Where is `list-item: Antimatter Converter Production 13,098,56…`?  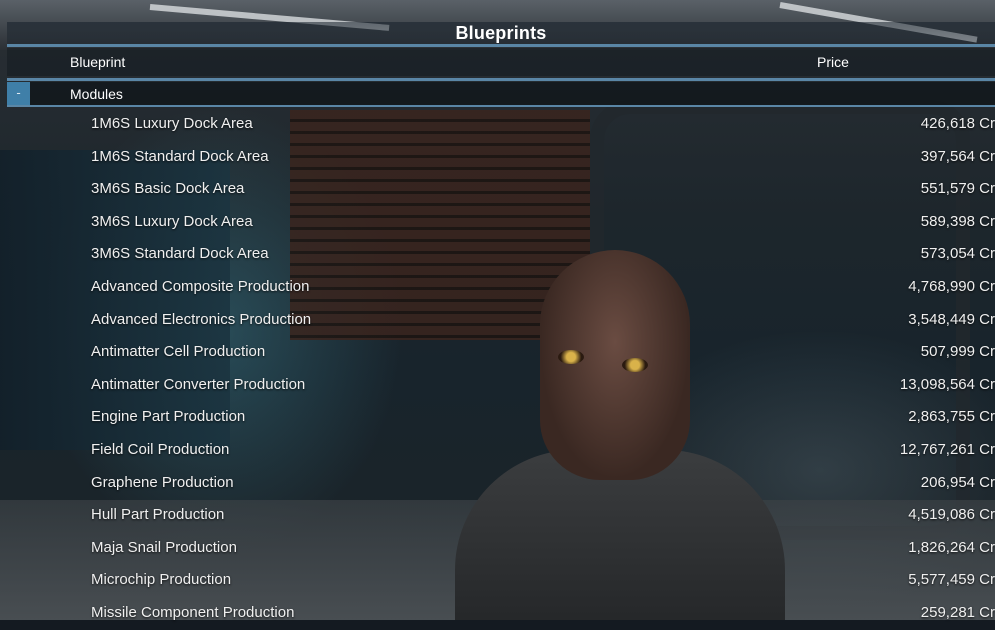
list-item: Antimatter Converter Production 13,098,56… is located at coordinates (501, 385).